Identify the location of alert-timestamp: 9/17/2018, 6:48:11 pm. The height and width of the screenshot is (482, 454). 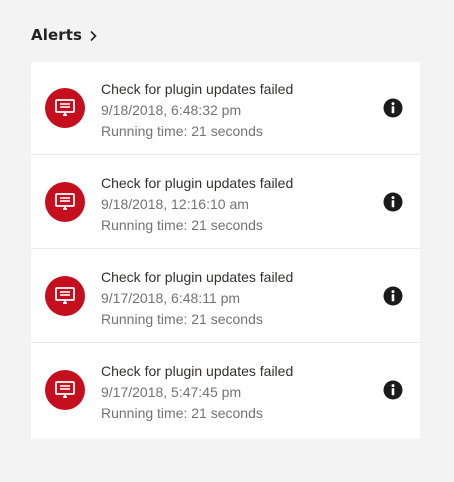
(171, 298).